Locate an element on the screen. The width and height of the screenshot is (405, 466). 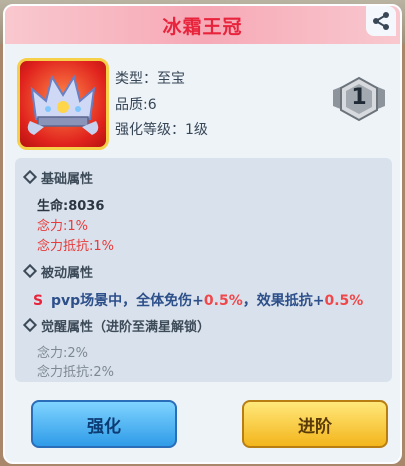
base-attr-header: 基础属性 is located at coordinates (57, 177).